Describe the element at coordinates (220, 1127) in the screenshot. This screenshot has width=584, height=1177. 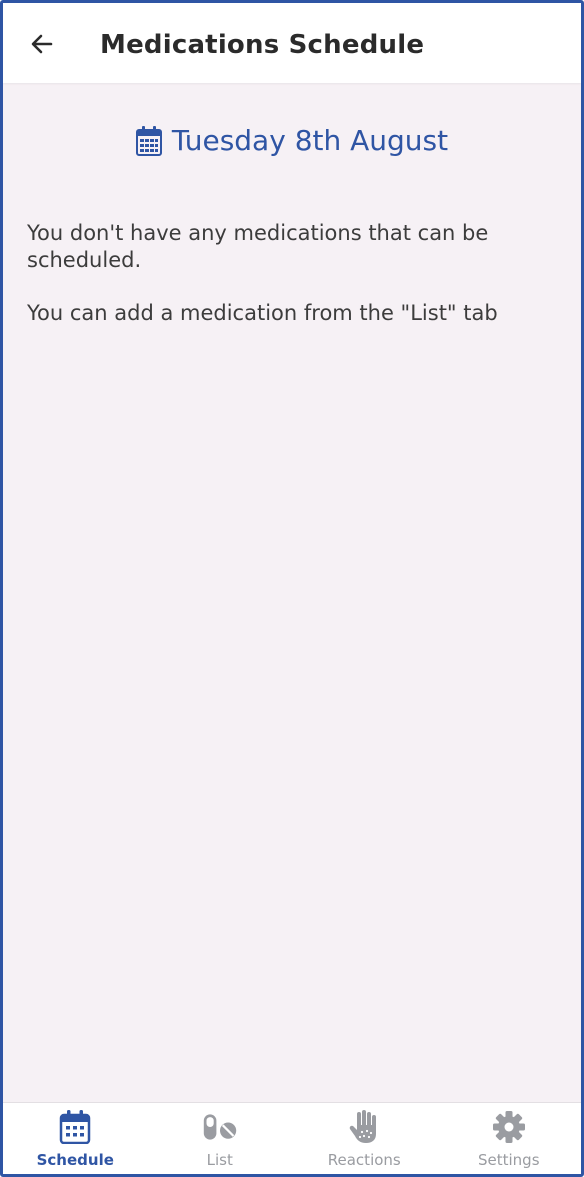
I see `pills-icon` at that location.